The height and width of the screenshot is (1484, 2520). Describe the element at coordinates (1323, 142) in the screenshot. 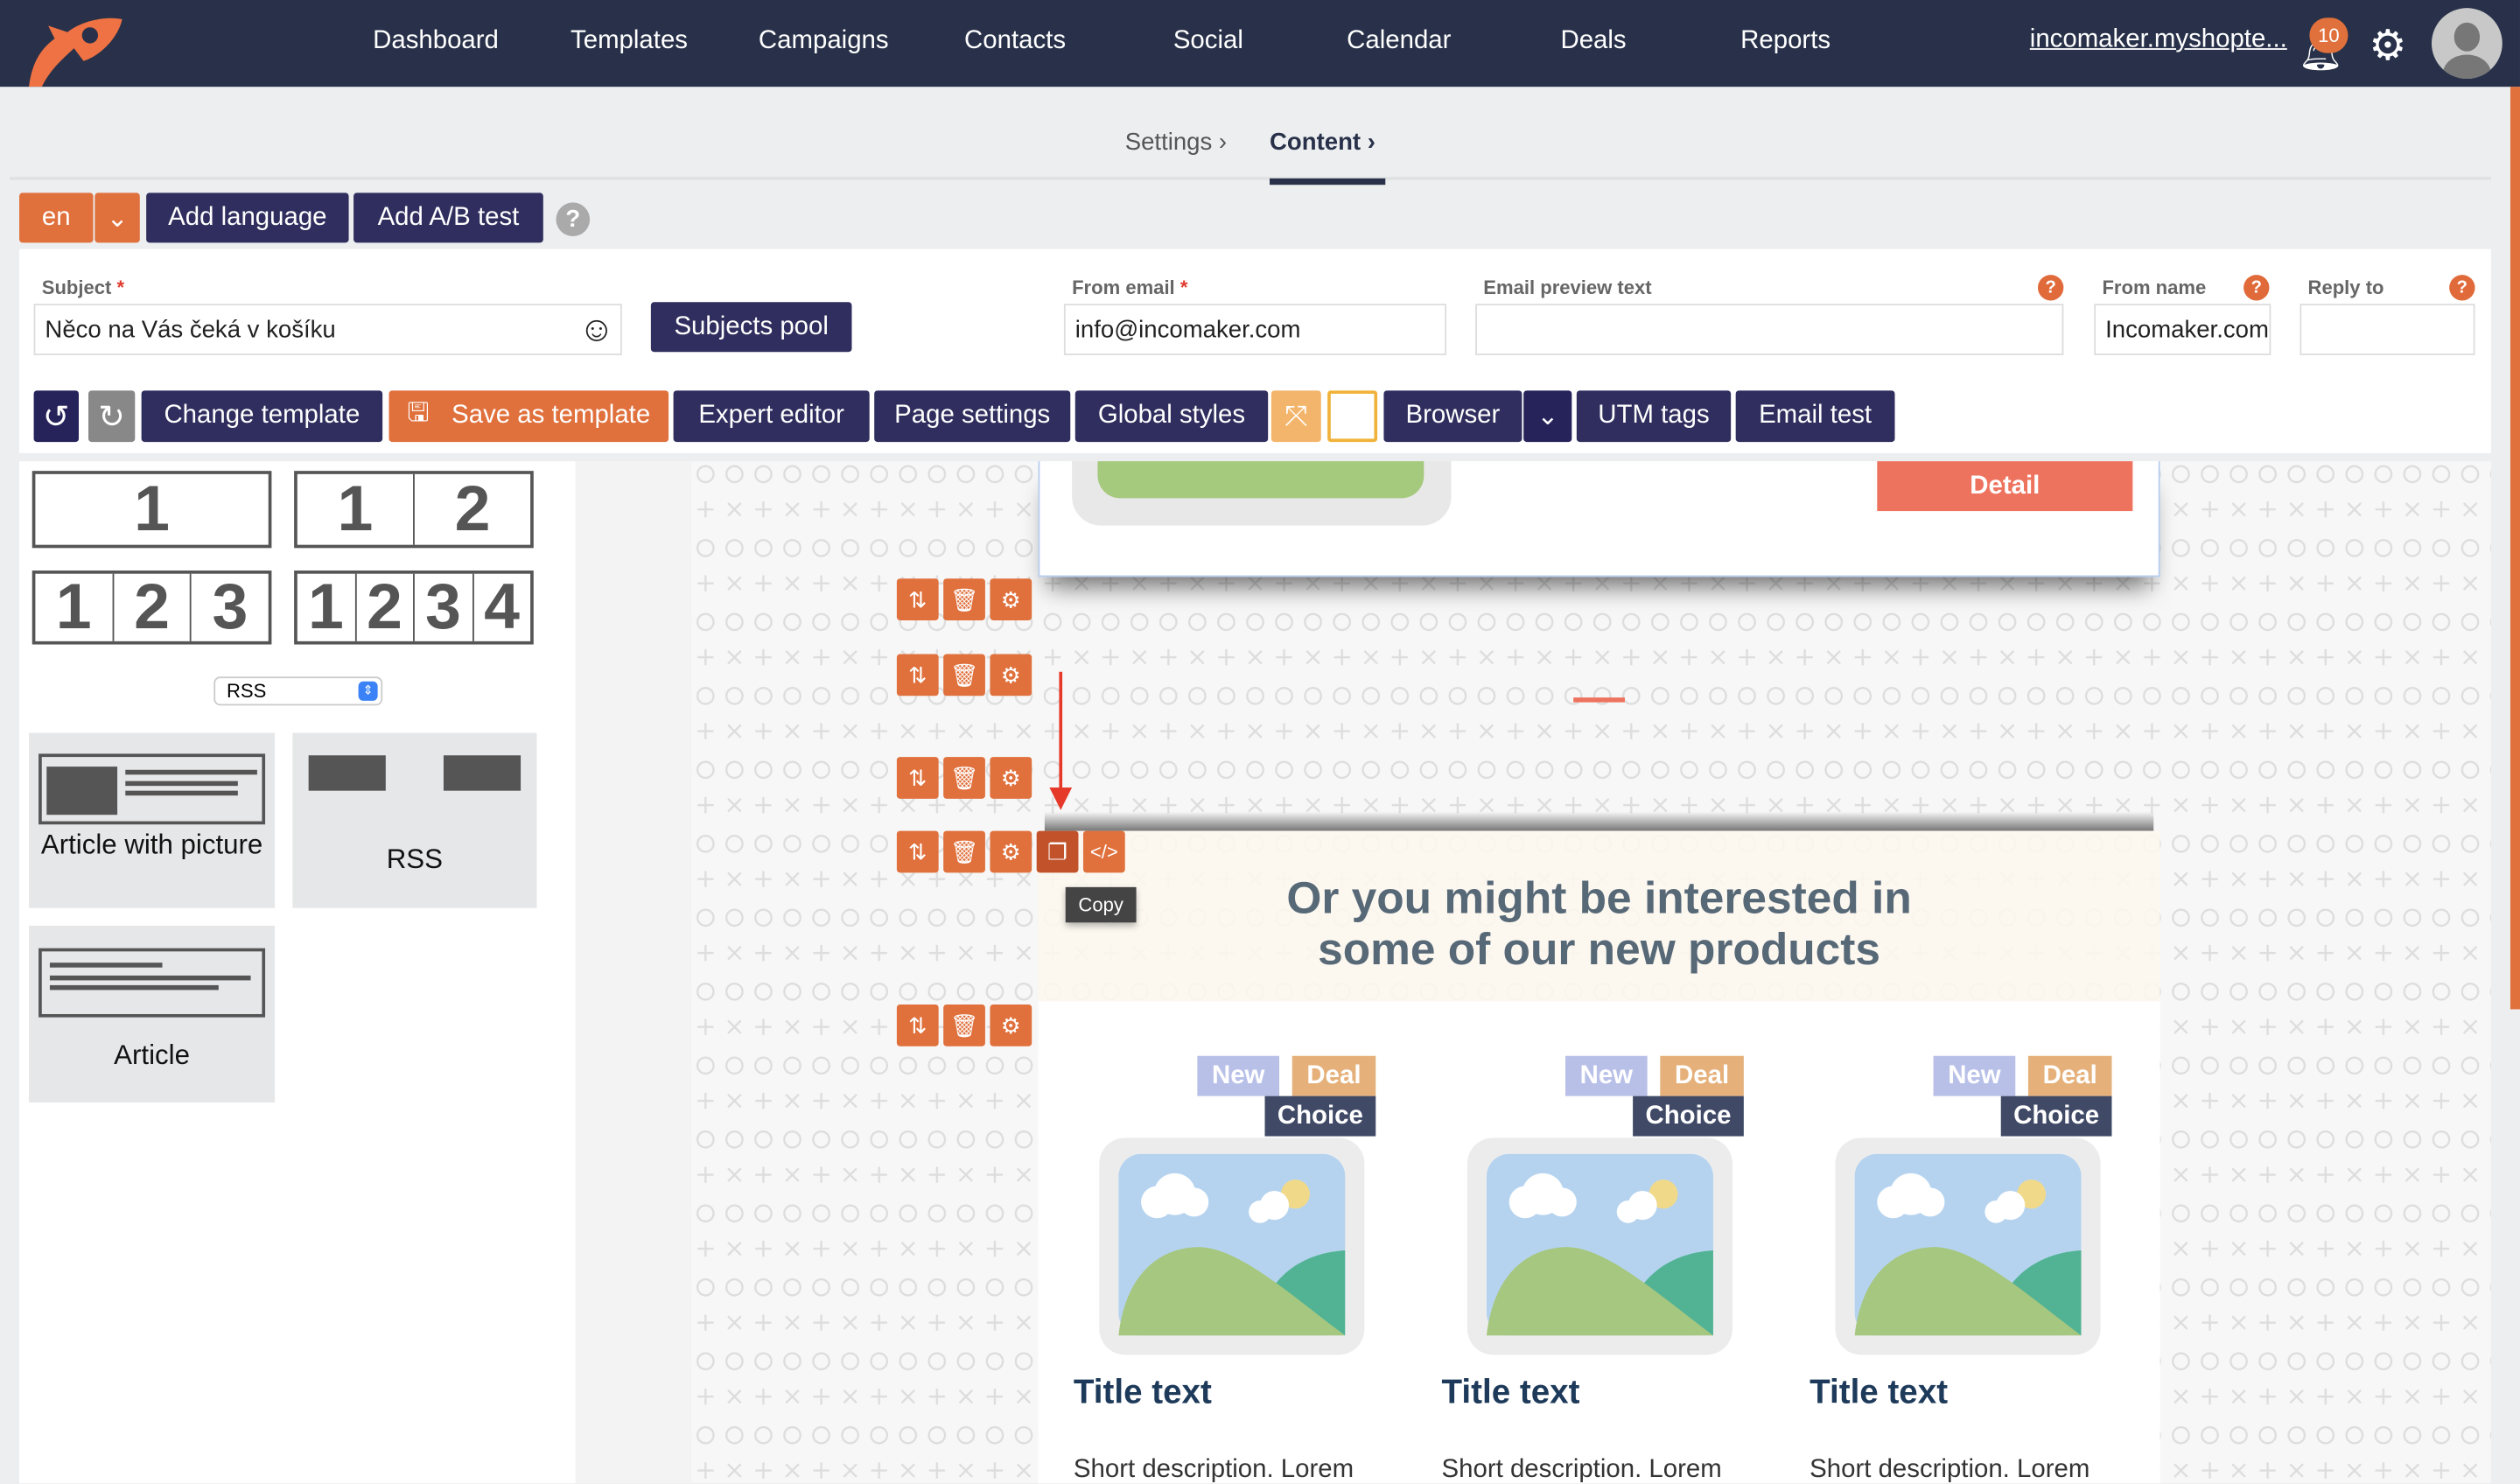

I see `breadcrumb-content: Content ›` at that location.